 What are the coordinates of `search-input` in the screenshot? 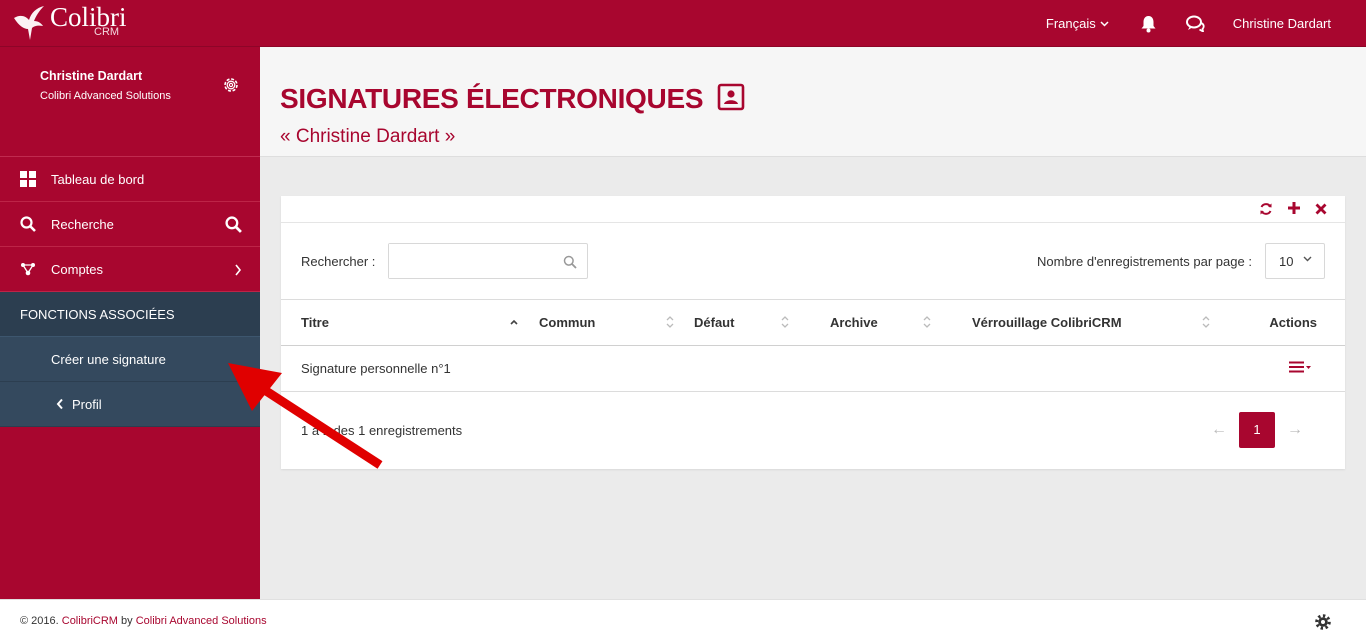 It's located at (469, 261).